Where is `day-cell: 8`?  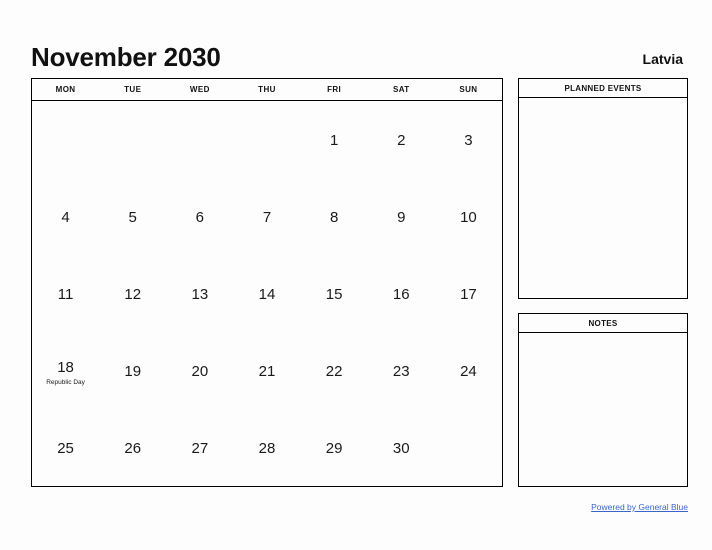 day-cell: 8 is located at coordinates (334, 216).